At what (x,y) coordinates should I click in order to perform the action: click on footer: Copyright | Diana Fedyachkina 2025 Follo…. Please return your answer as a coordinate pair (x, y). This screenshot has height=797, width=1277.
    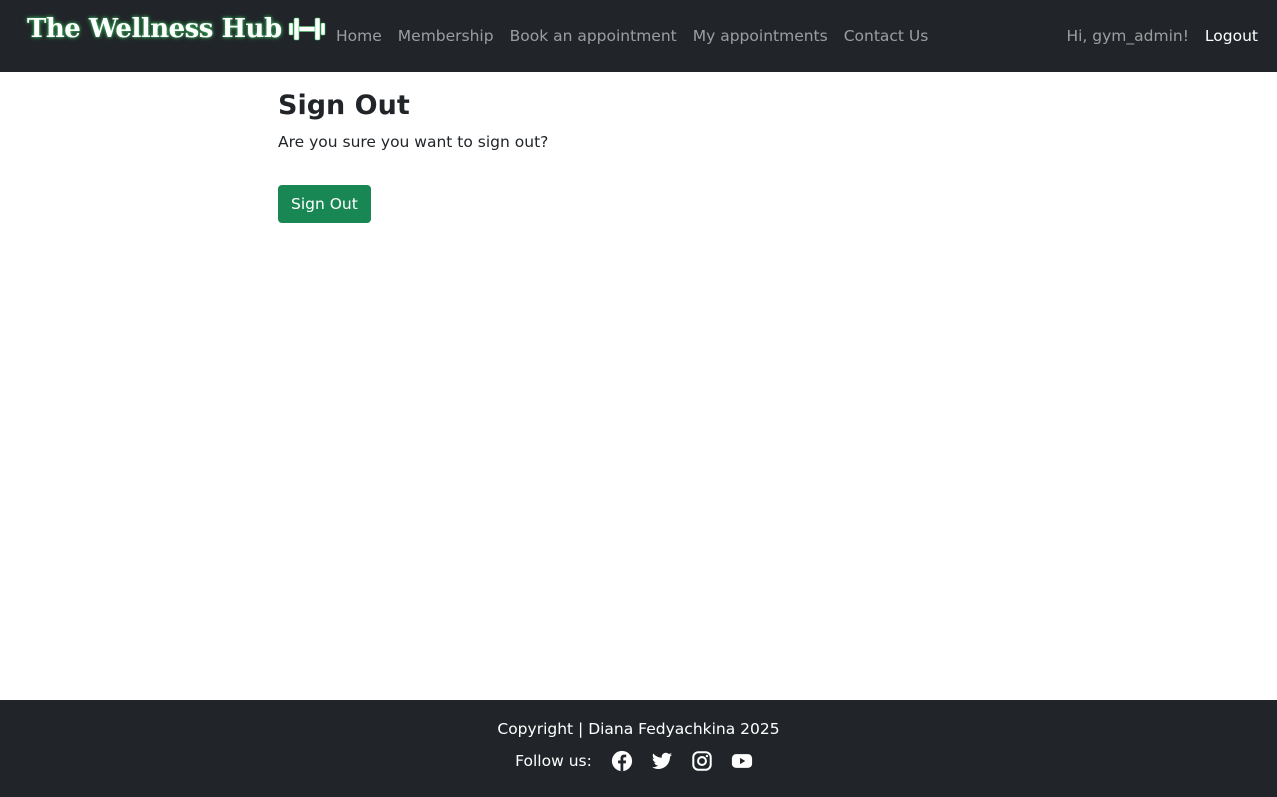
    Looking at the image, I should click on (638, 748).